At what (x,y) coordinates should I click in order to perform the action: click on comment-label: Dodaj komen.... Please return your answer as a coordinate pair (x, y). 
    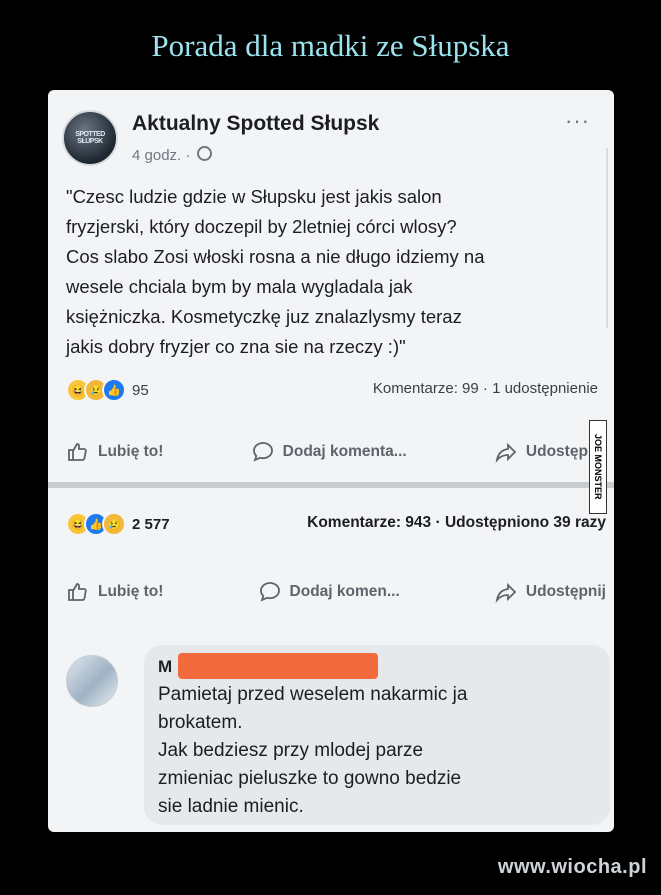
    Looking at the image, I should click on (344, 591).